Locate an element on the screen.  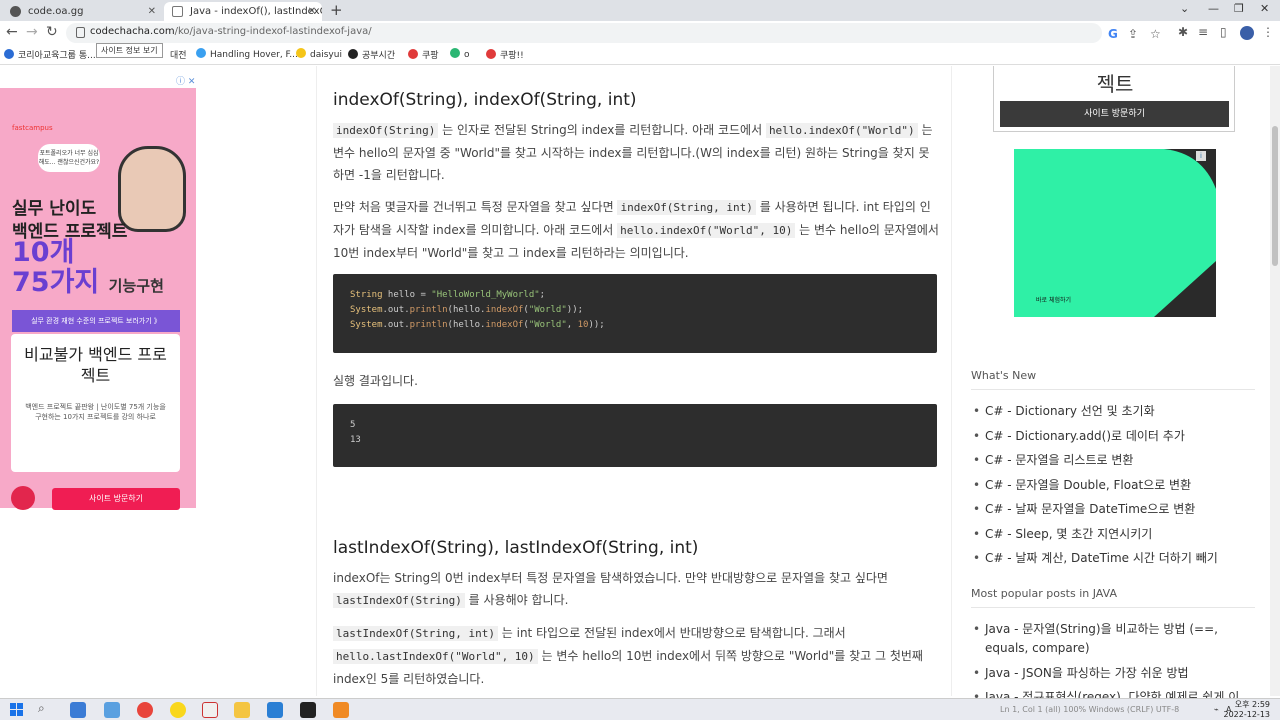
back-icon: ← is located at coordinates (12, 32).